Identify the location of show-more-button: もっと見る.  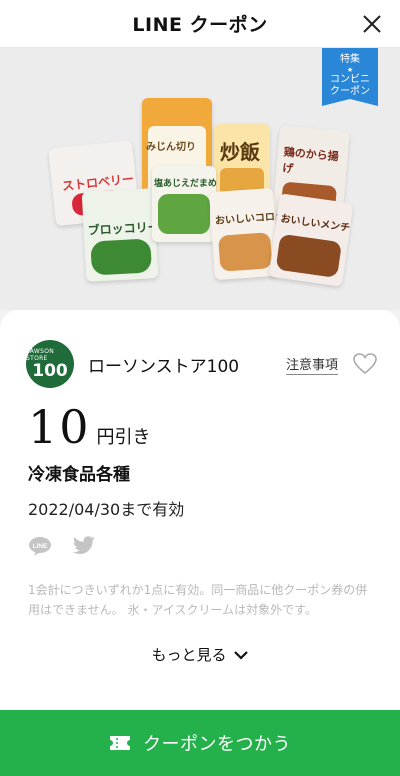
(200, 654).